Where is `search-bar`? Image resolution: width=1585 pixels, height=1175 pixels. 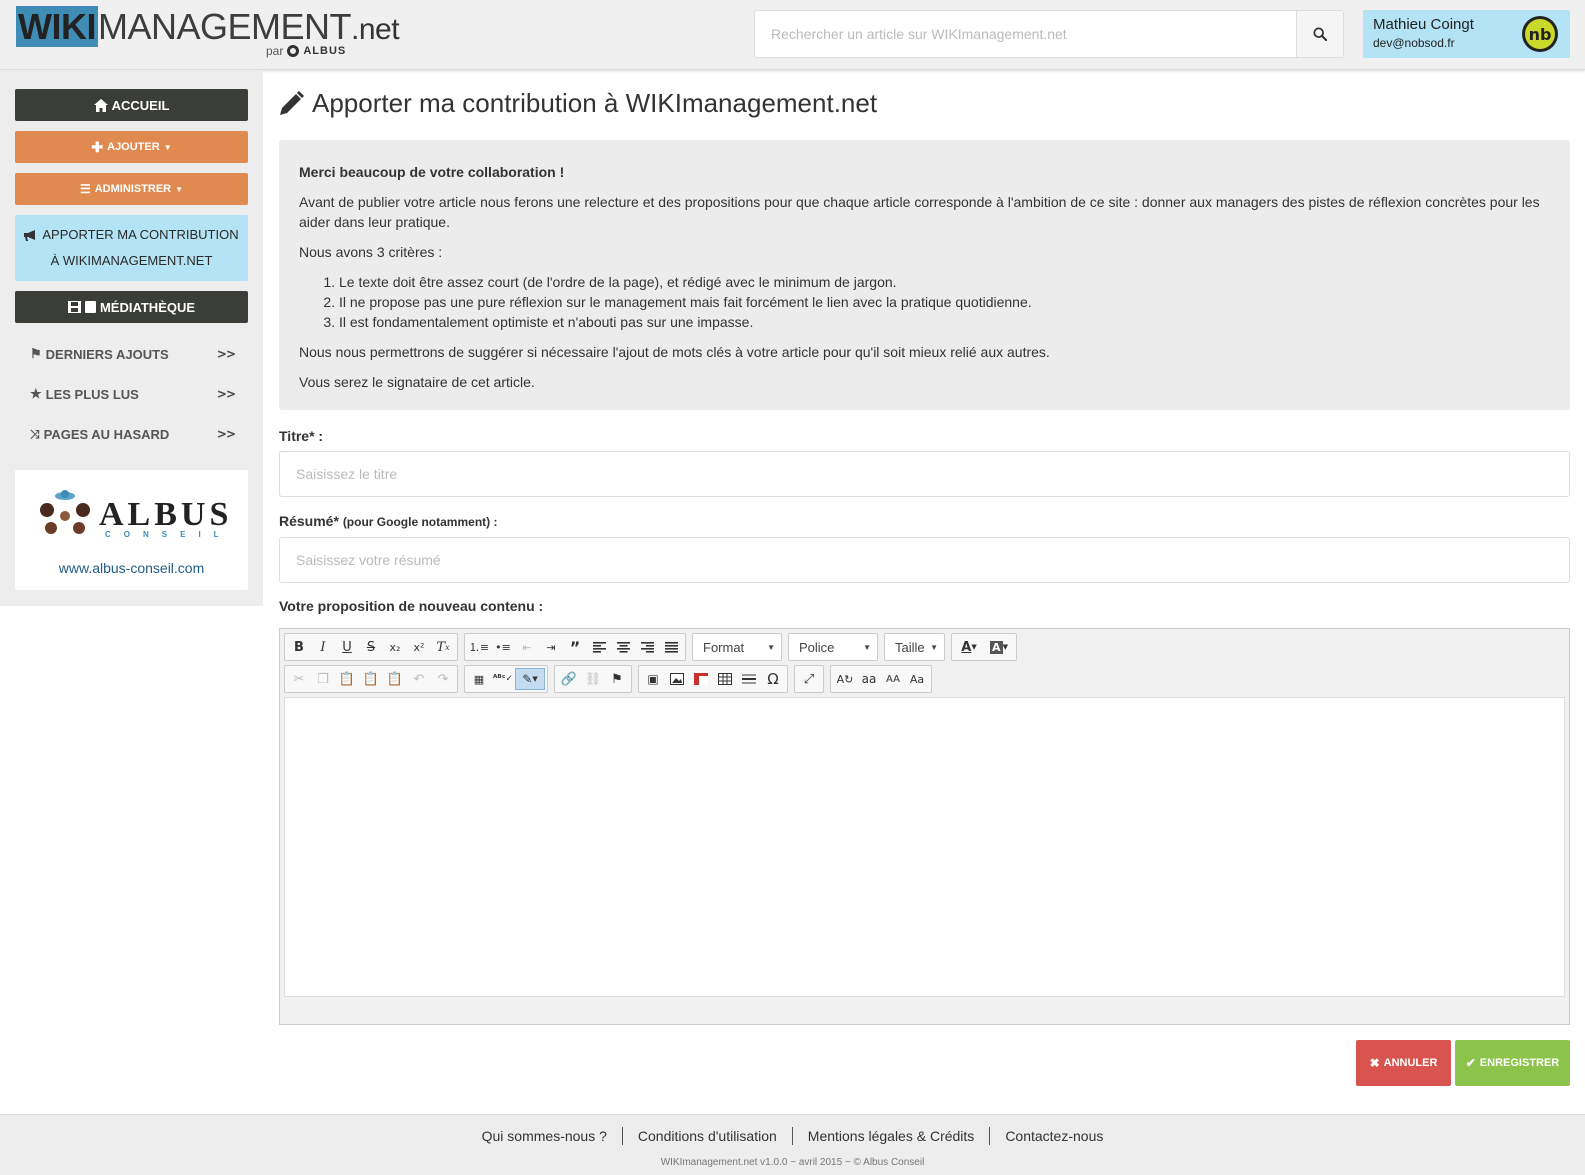 search-bar is located at coordinates (1049, 34).